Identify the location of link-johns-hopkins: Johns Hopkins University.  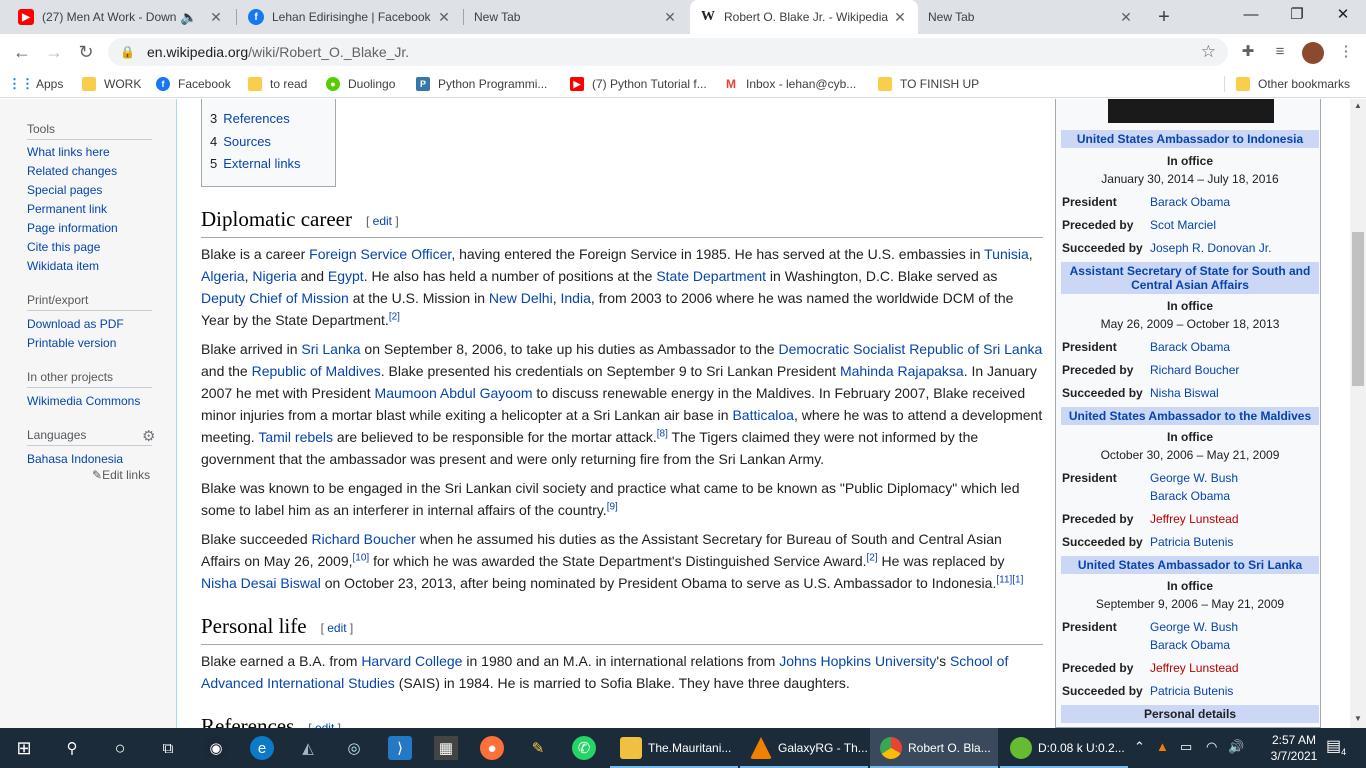
(857, 661).